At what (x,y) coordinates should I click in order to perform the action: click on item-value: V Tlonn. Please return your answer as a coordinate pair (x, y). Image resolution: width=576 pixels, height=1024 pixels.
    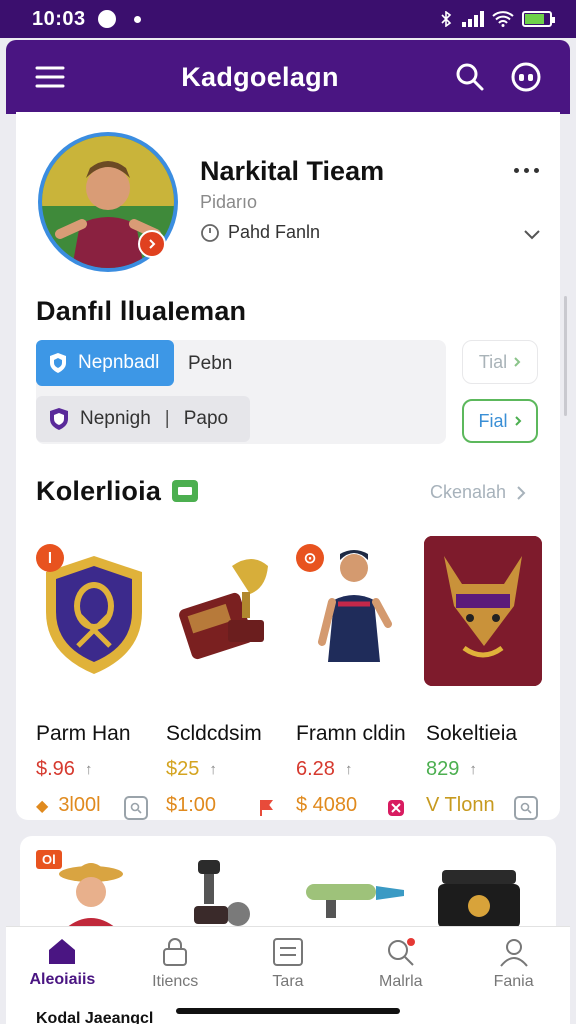
    Looking at the image, I should click on (460, 805).